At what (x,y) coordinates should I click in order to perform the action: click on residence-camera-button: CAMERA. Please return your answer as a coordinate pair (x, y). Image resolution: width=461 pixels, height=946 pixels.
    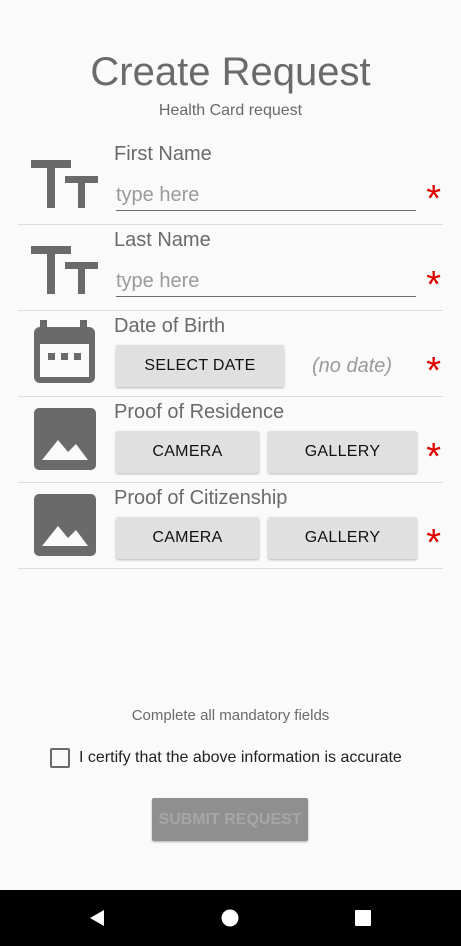
    Looking at the image, I should click on (187, 452).